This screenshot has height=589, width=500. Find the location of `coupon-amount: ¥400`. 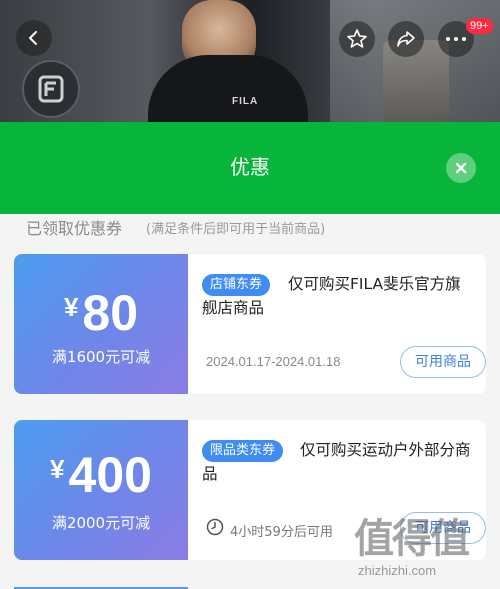

coupon-amount: ¥400 is located at coordinates (101, 475).